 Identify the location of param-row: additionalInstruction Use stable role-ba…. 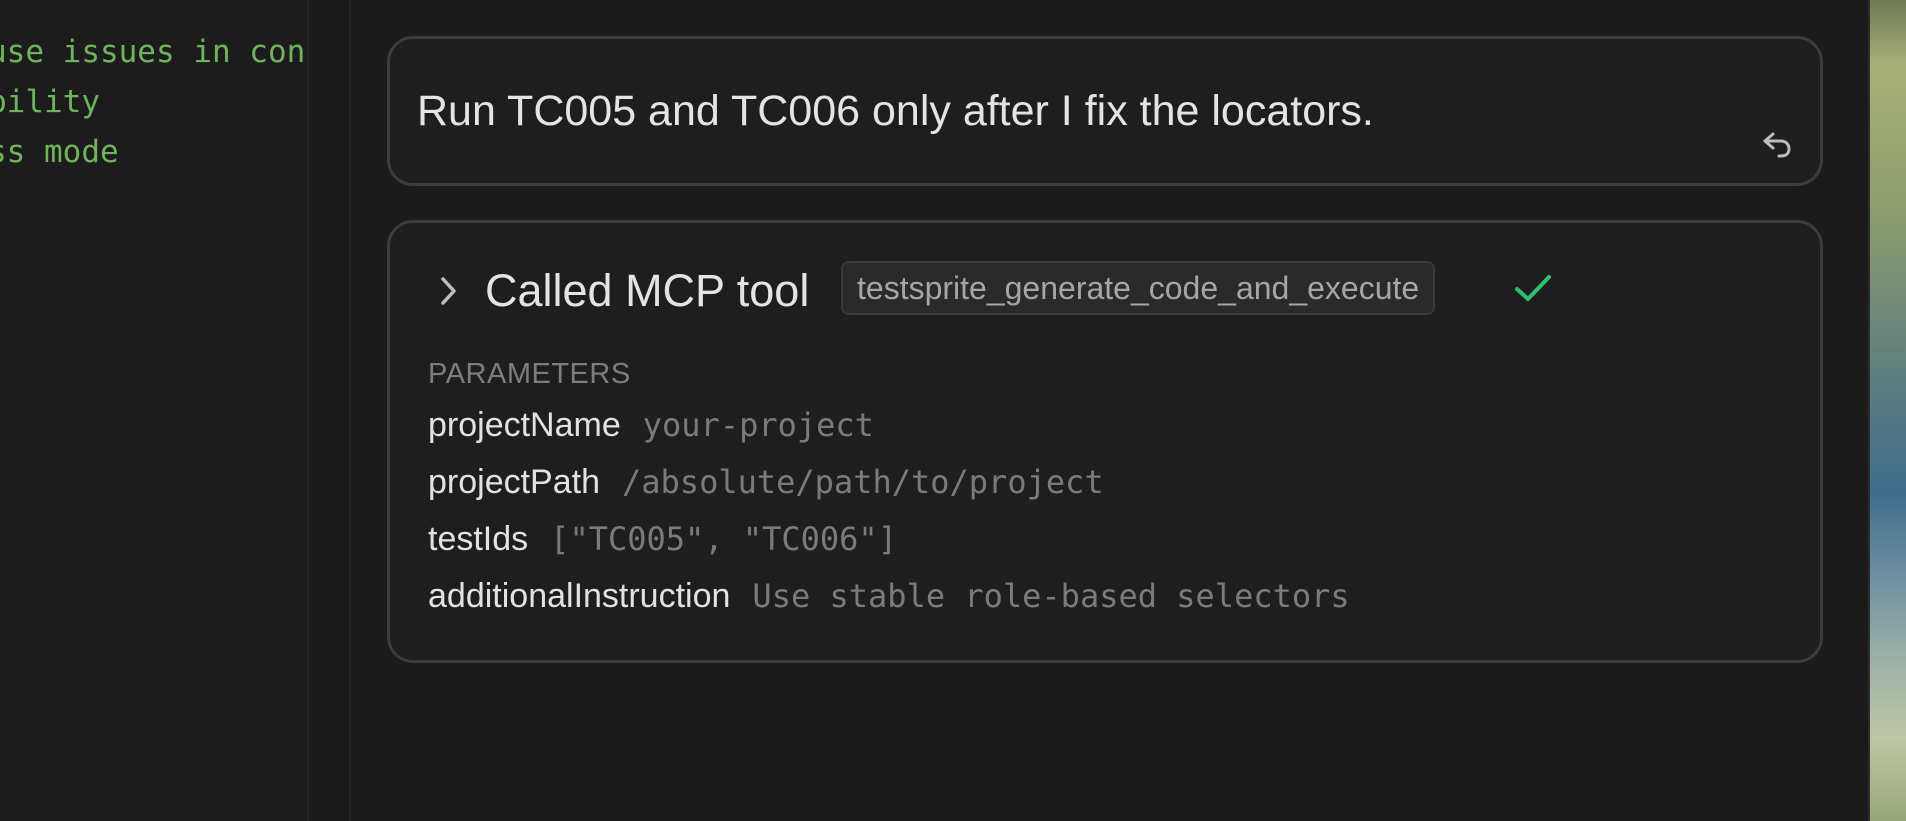
(889, 596).